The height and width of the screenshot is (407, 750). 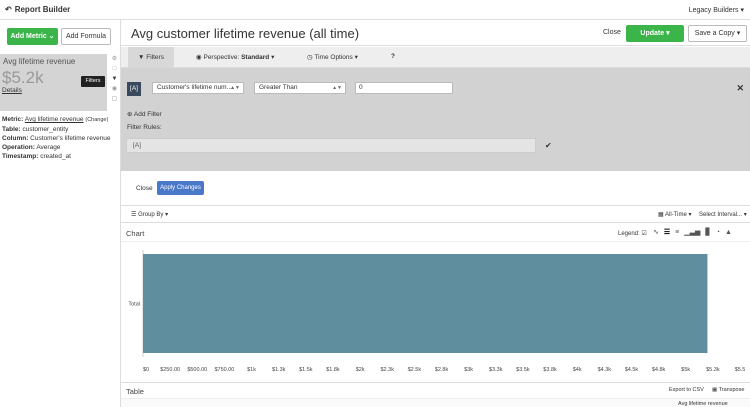 What do you see at coordinates (723, 214) in the screenshot?
I see `interval-dropdown: Select Interval... ▾` at bounding box center [723, 214].